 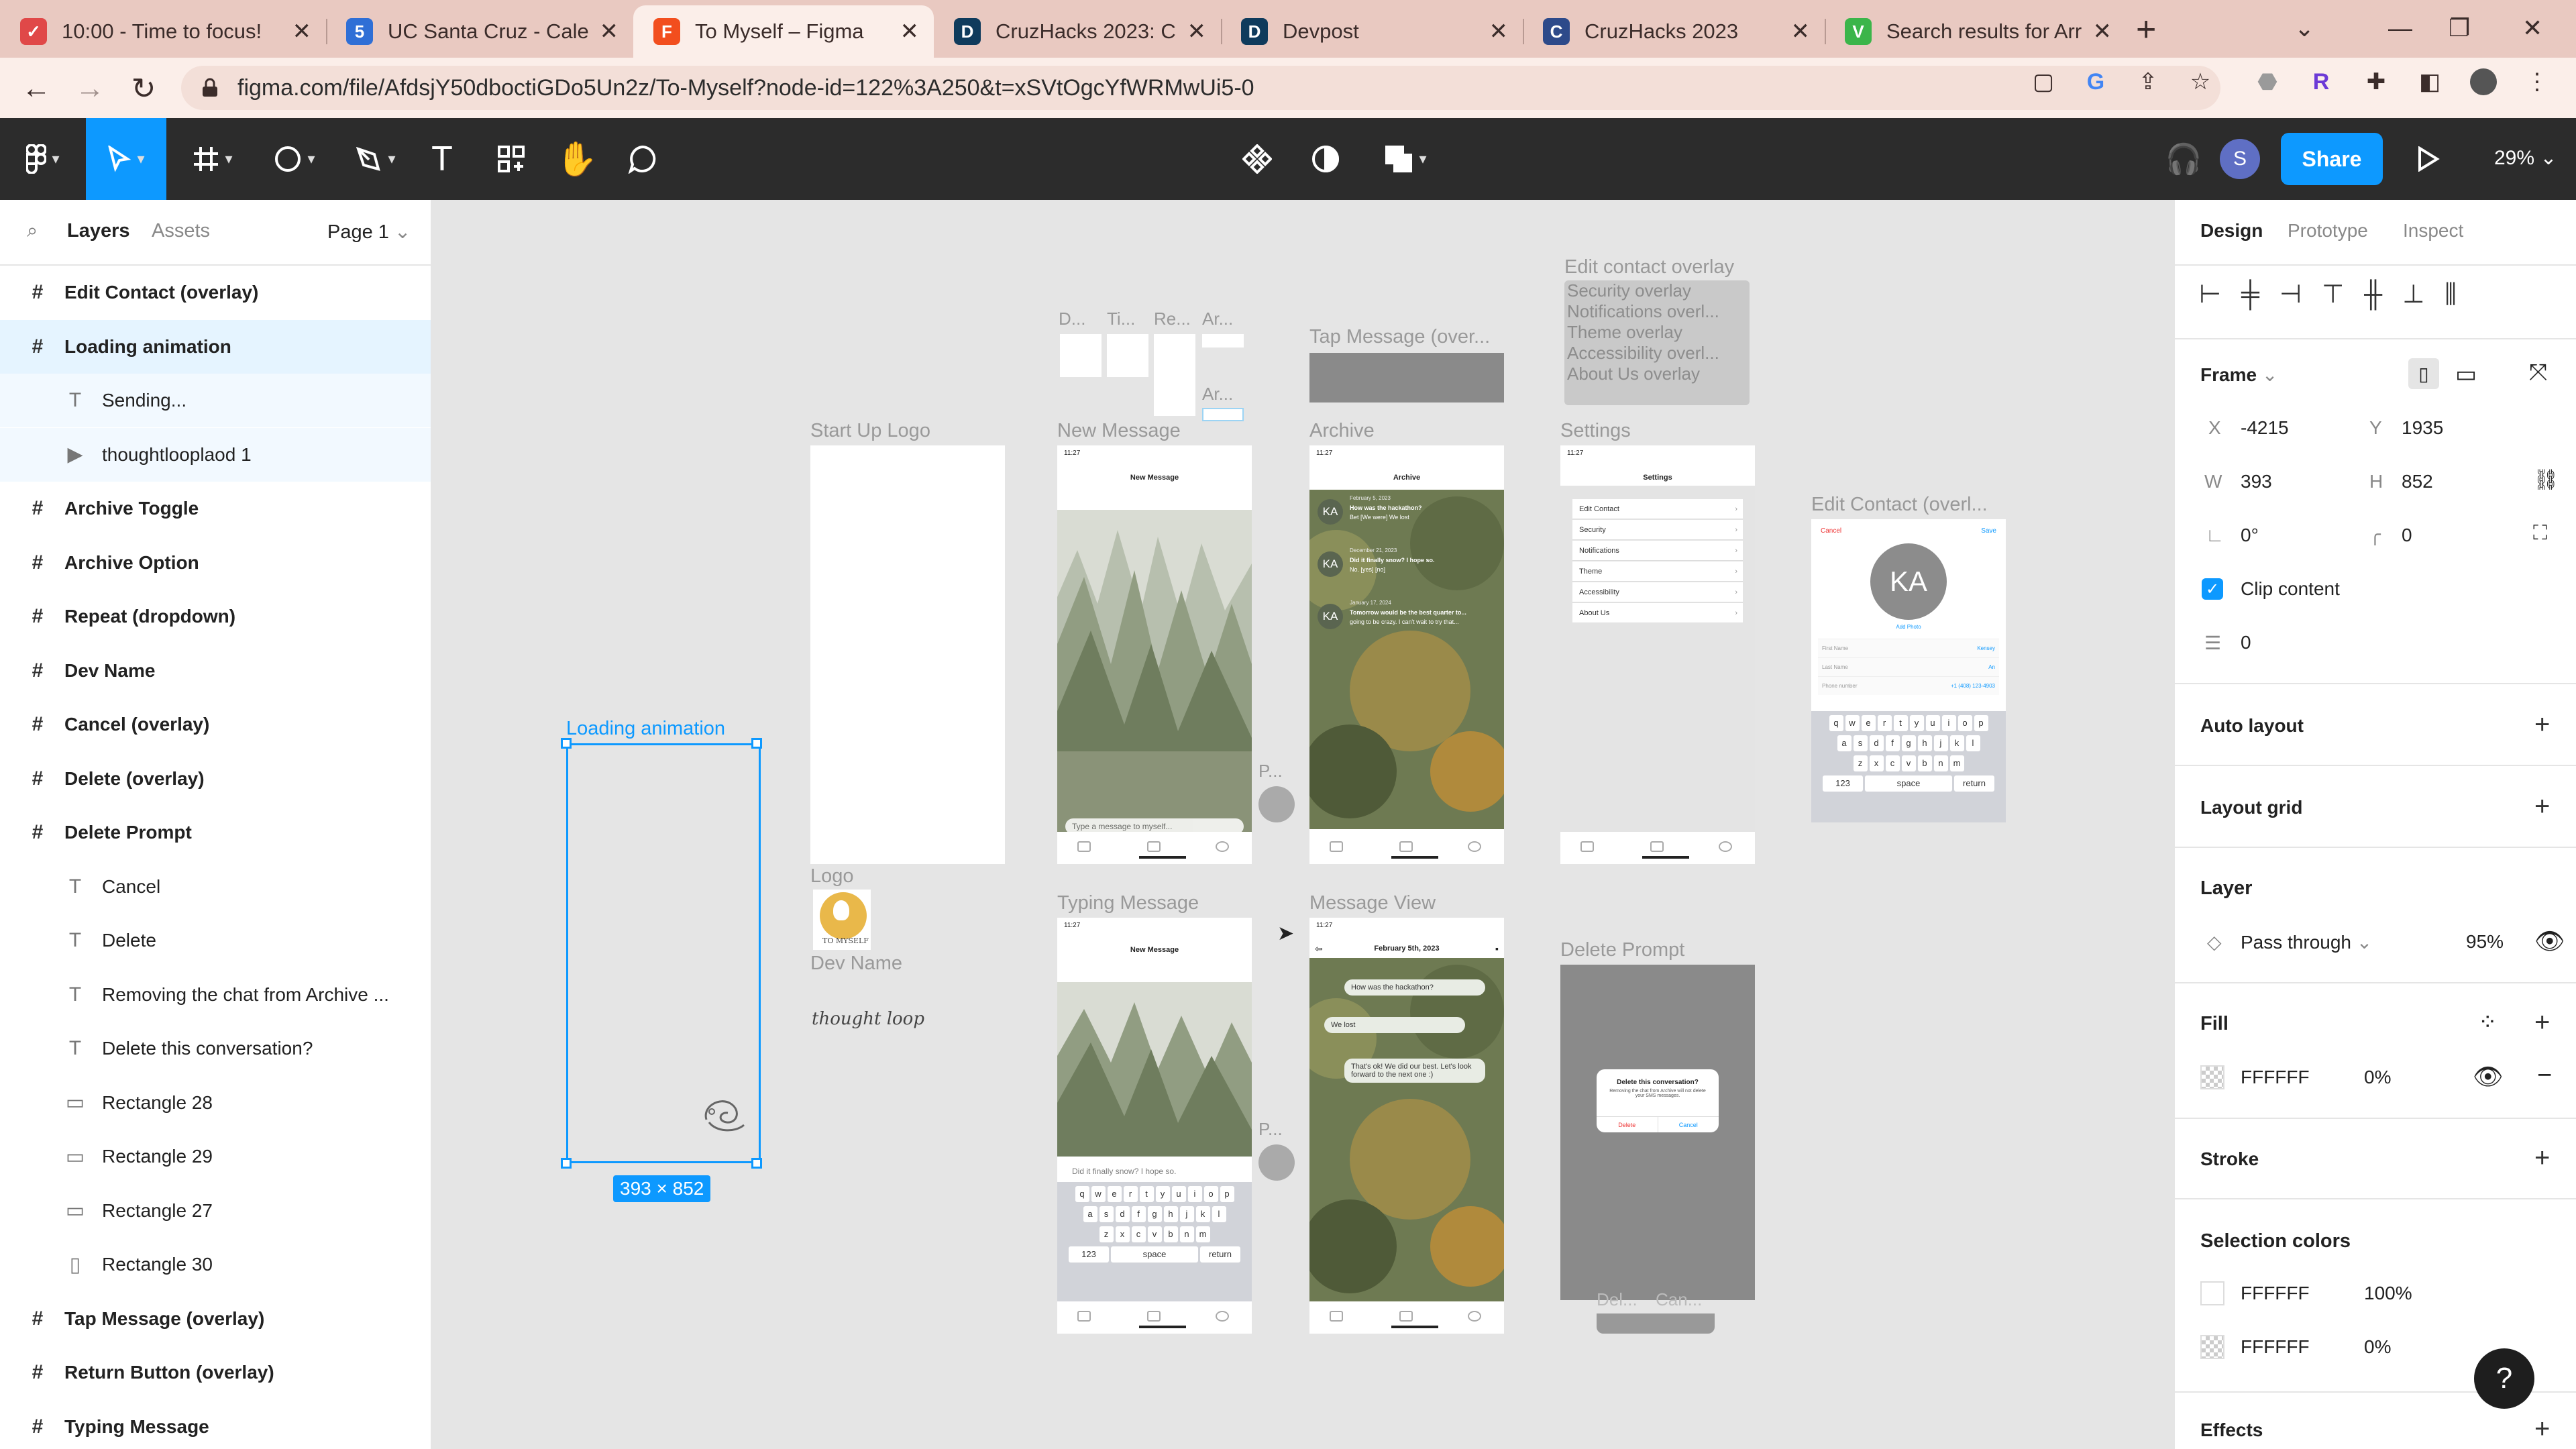 I want to click on add-photo-link: Add Photo, so click(x=1908, y=627).